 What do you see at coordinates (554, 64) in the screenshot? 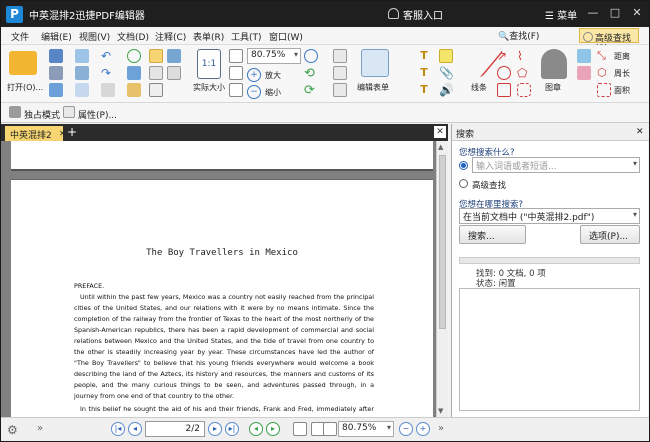
I see `stamp-icon` at bounding box center [554, 64].